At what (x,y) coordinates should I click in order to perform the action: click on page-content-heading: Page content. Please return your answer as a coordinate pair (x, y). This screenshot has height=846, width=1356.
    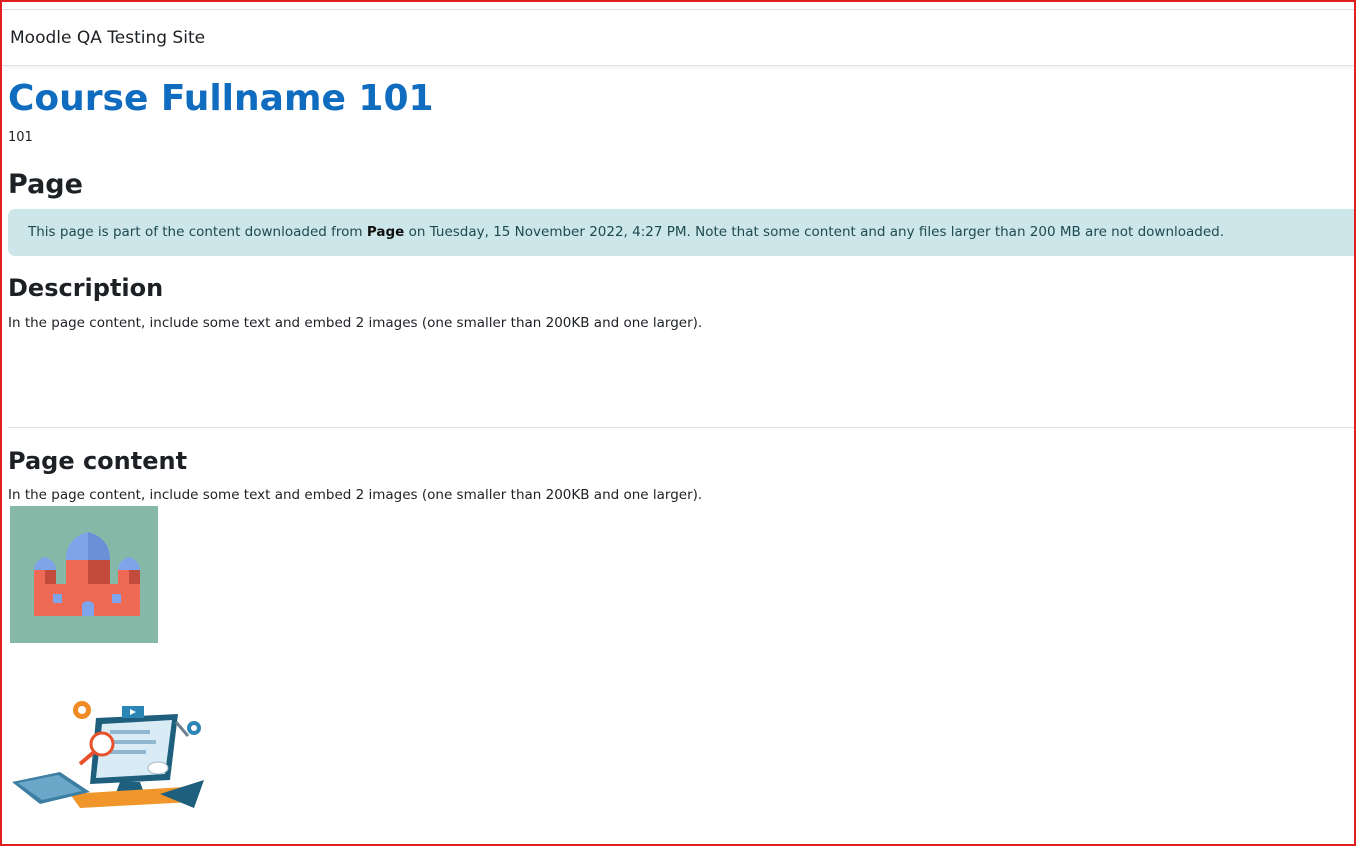
    Looking at the image, I should click on (98, 461).